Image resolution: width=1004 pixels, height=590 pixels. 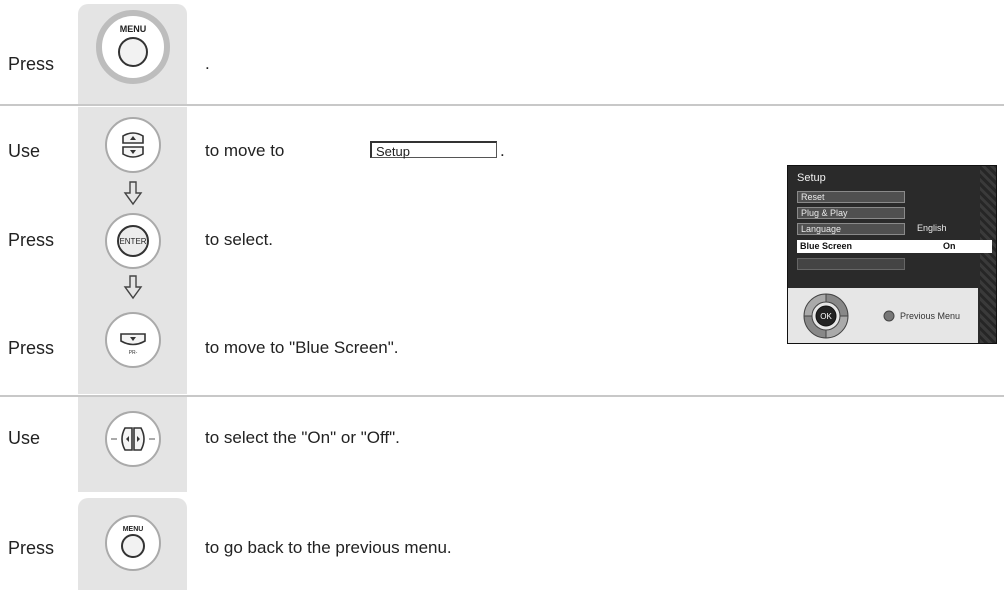 What do you see at coordinates (24, 151) in the screenshot?
I see `step-2-verb: Use` at bounding box center [24, 151].